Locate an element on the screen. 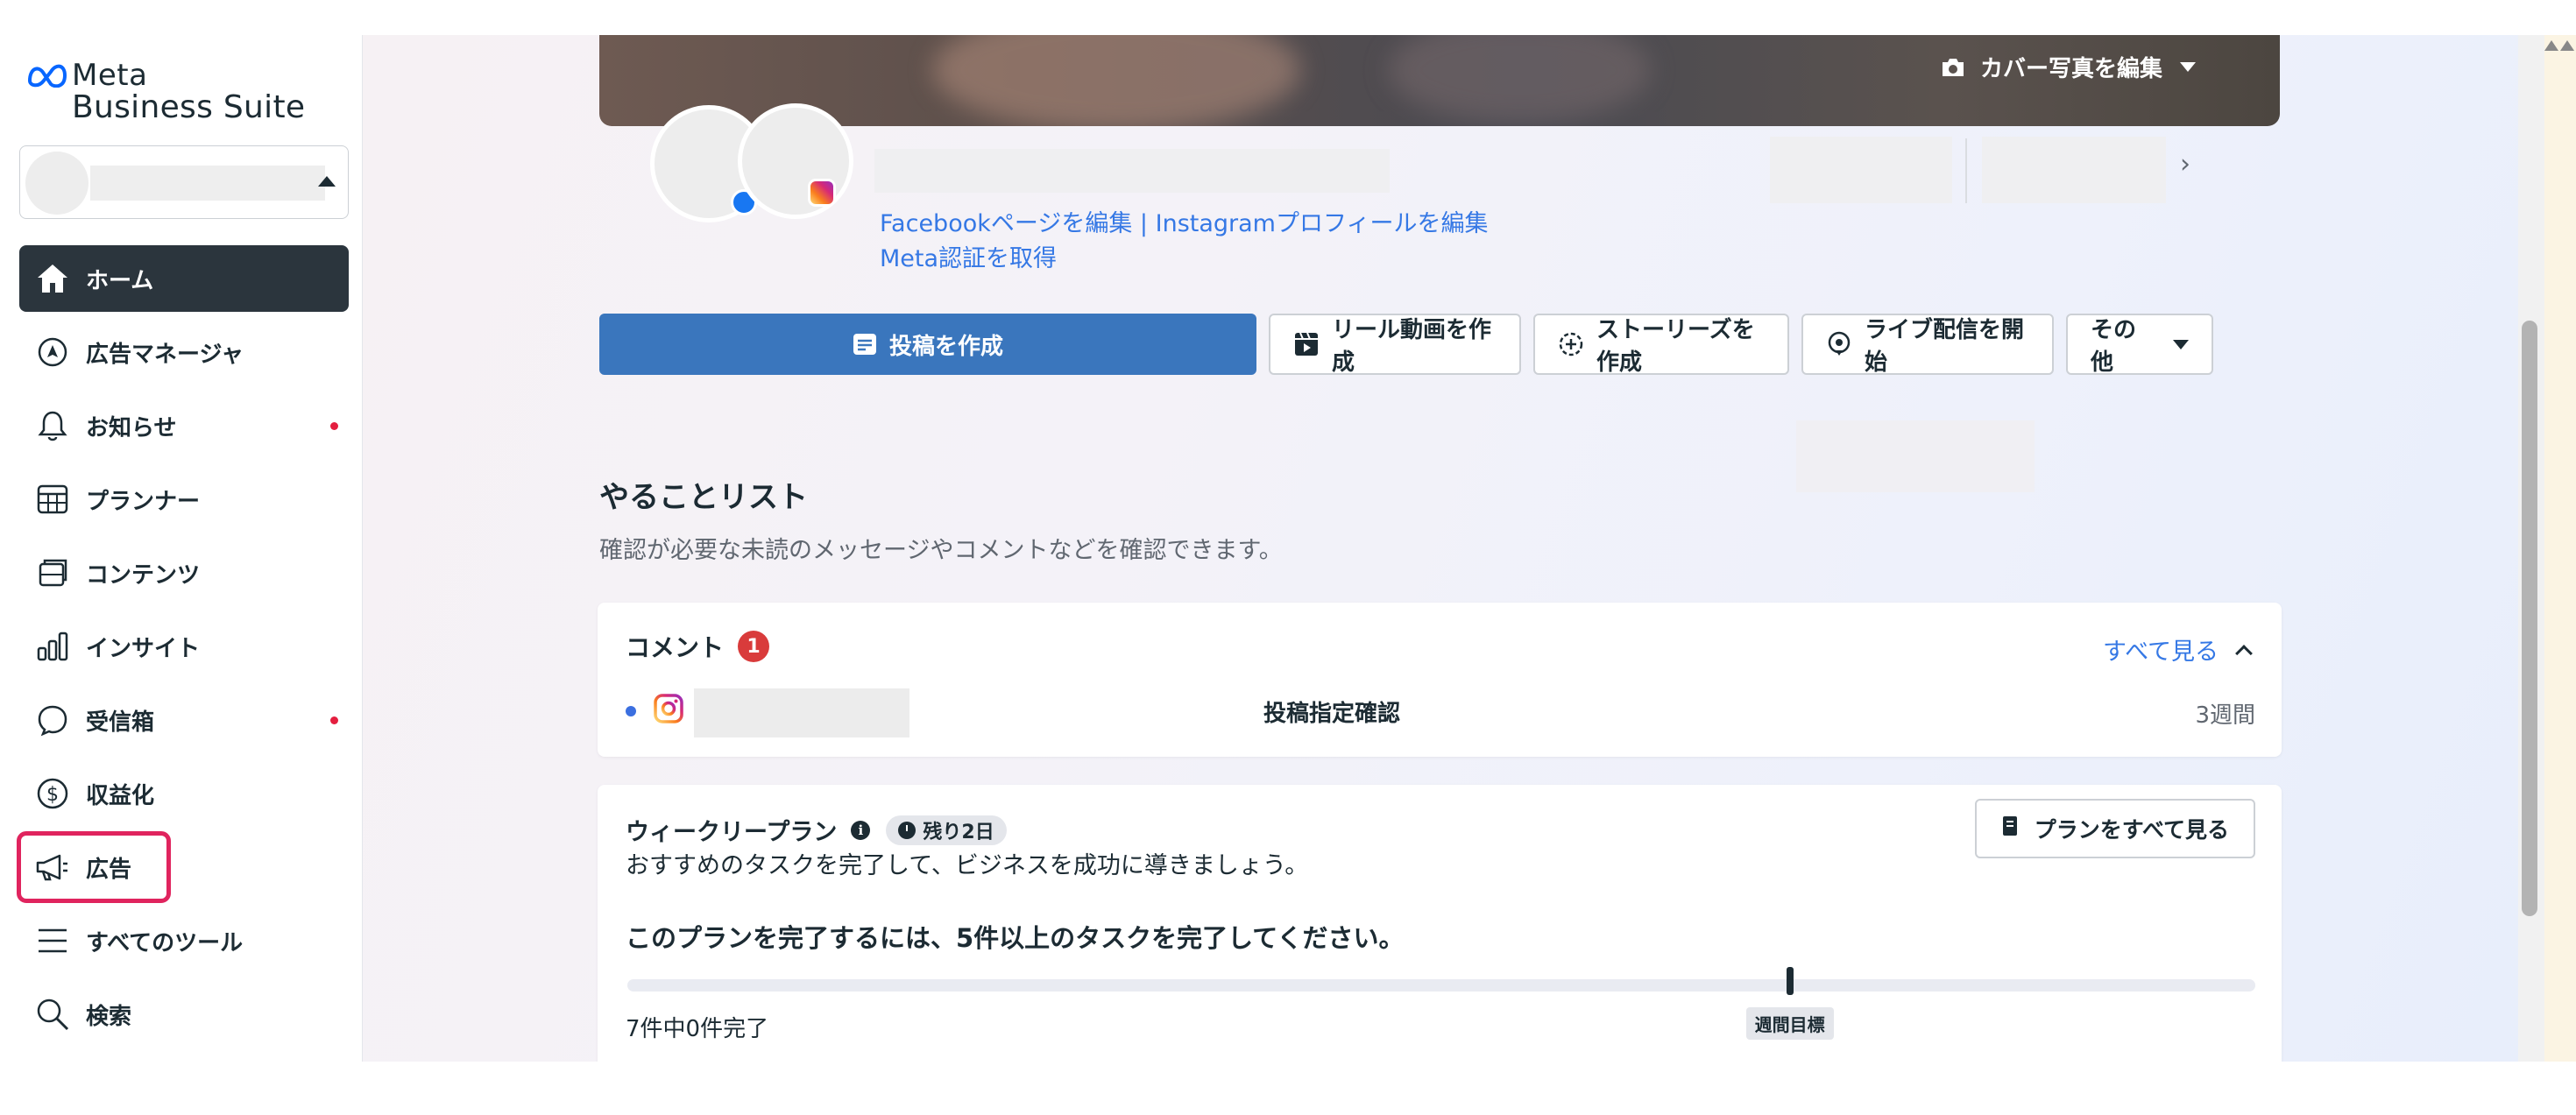 The height and width of the screenshot is (1115, 2576). sidebar-item-label: 受信箱 is located at coordinates (120, 722).